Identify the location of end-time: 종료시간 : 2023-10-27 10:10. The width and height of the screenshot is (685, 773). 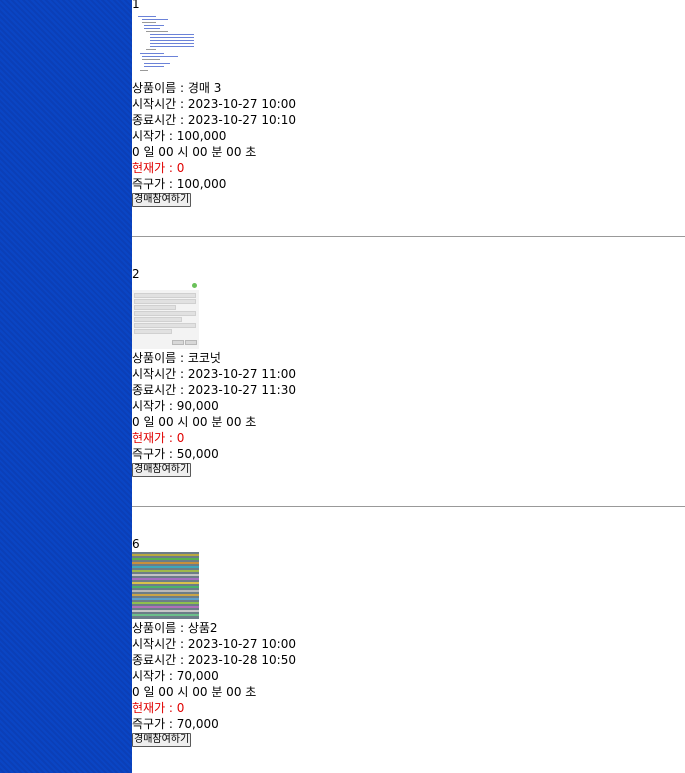
(214, 120).